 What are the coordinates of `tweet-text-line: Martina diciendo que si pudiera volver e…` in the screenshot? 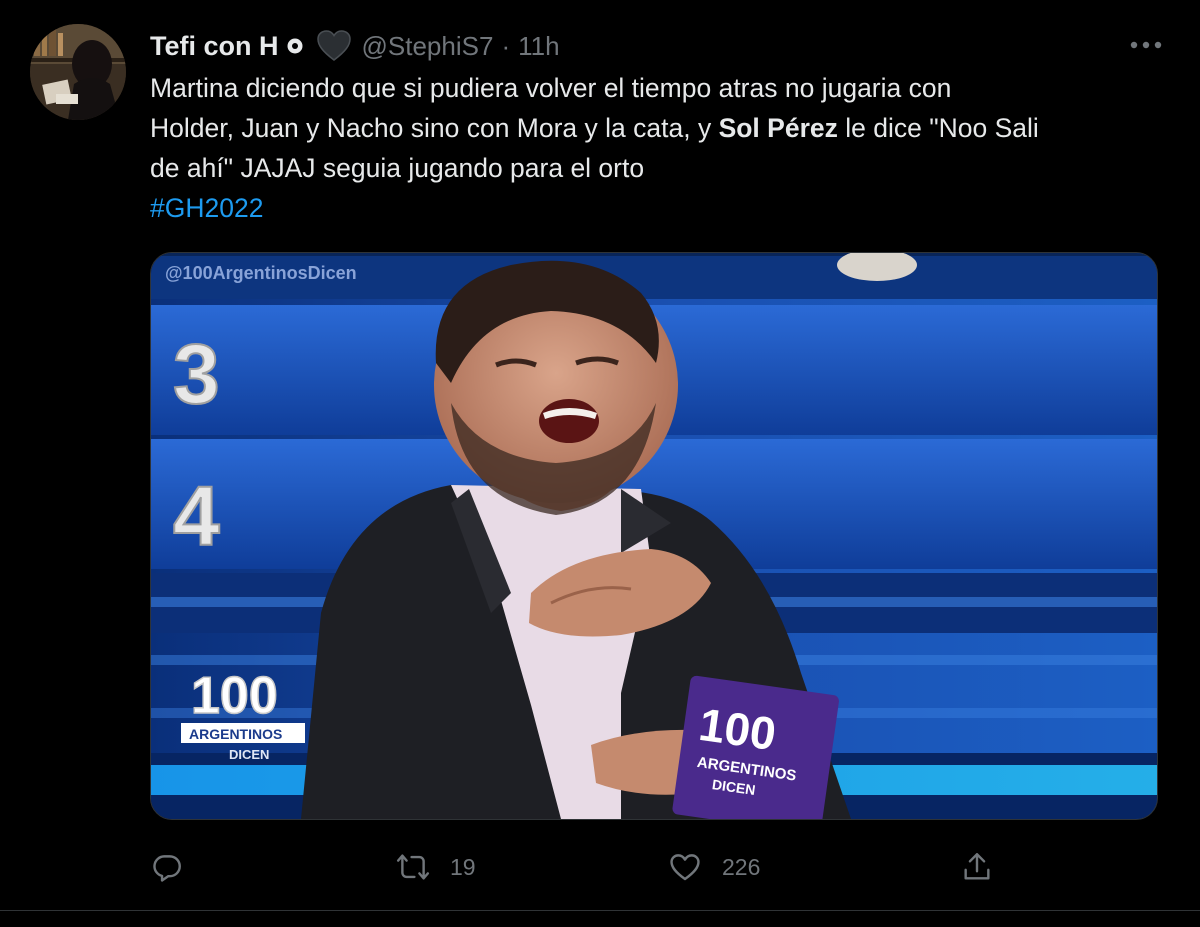 It's located at (551, 88).